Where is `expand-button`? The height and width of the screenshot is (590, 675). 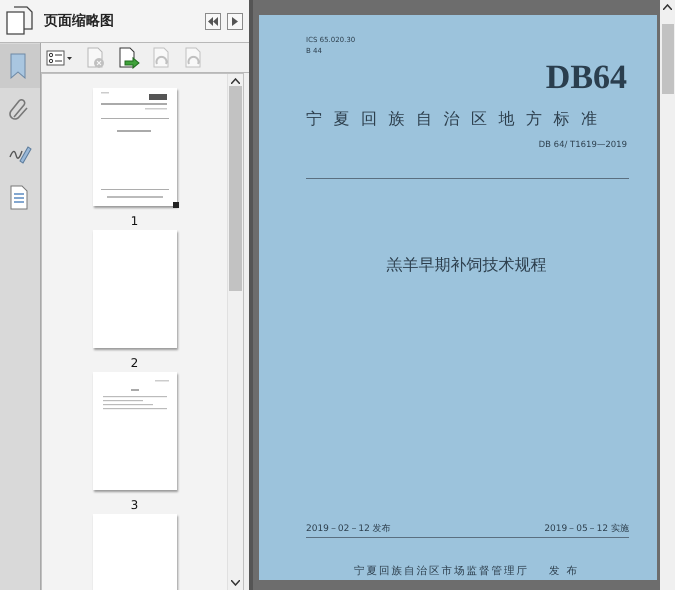
expand-button is located at coordinates (235, 21).